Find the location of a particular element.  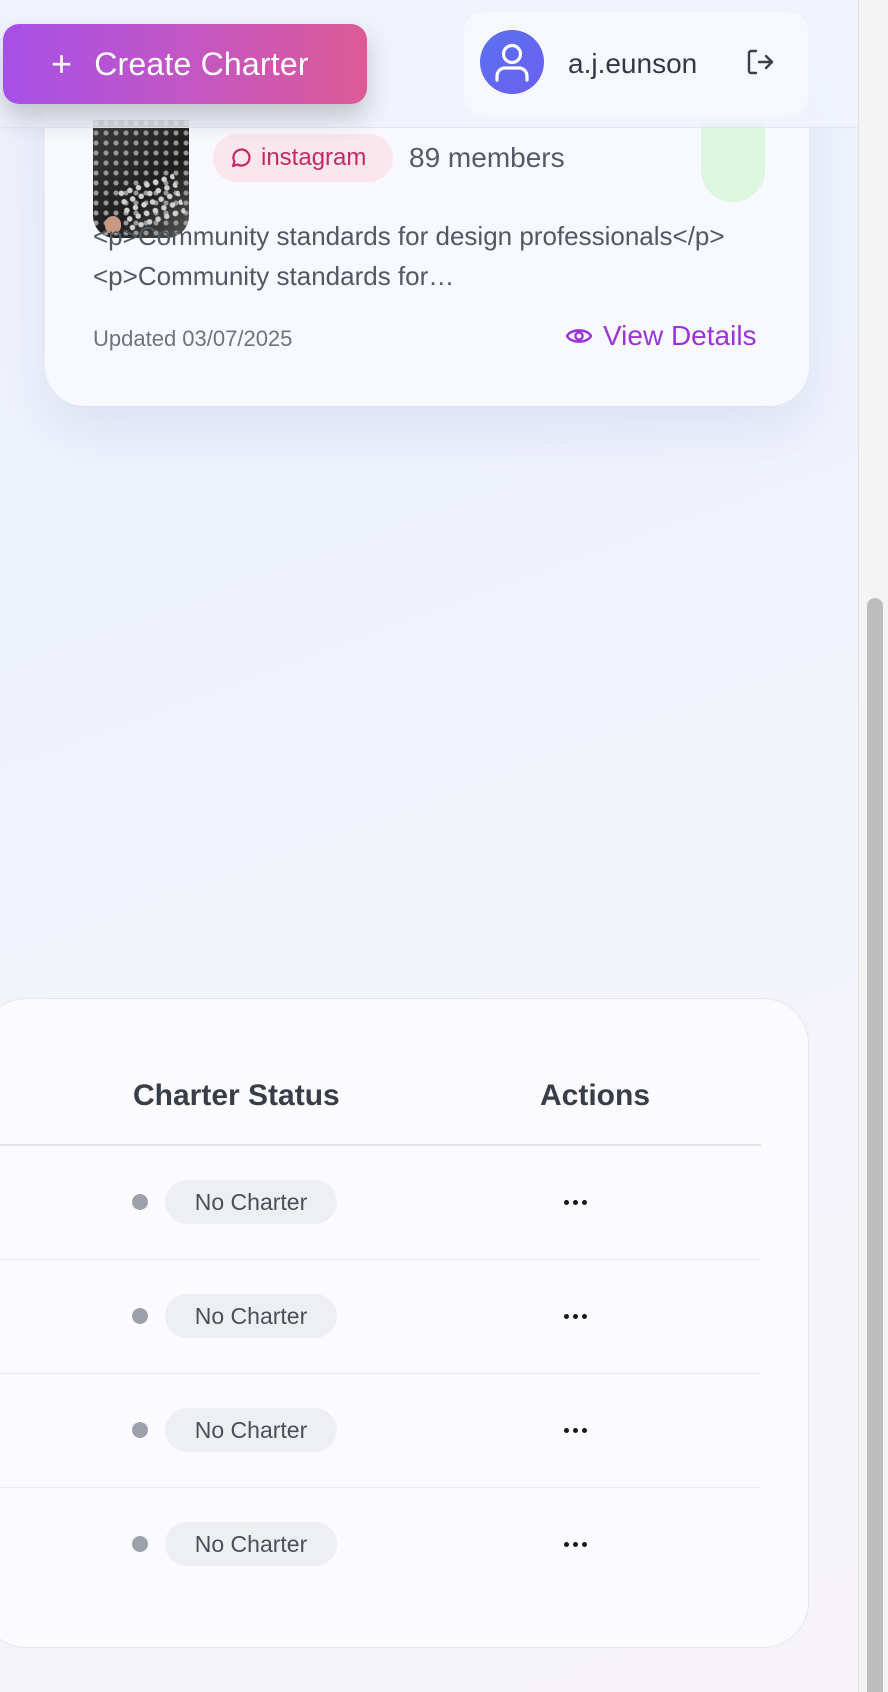

create-charter-button: + Create Charter is located at coordinates (185, 64).